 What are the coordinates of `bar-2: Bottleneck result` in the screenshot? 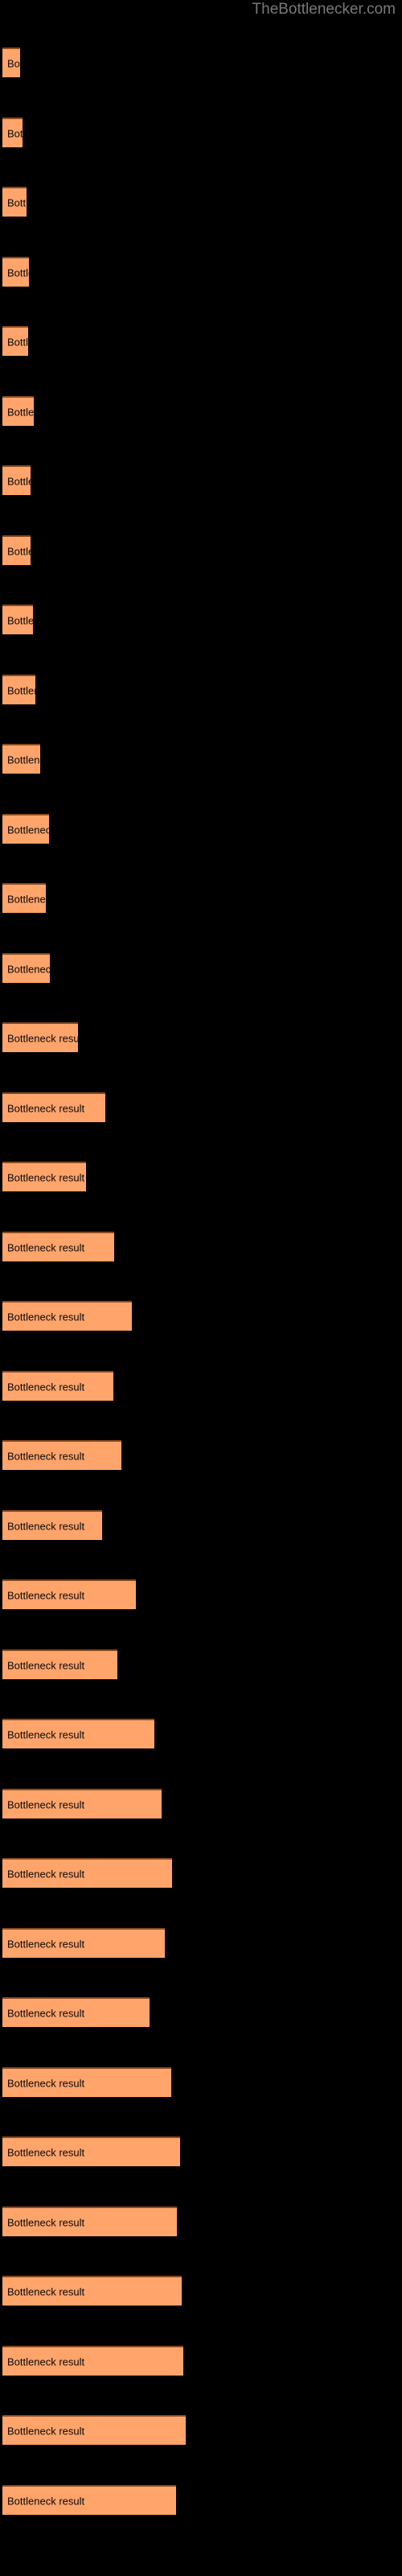 It's located at (12, 132).